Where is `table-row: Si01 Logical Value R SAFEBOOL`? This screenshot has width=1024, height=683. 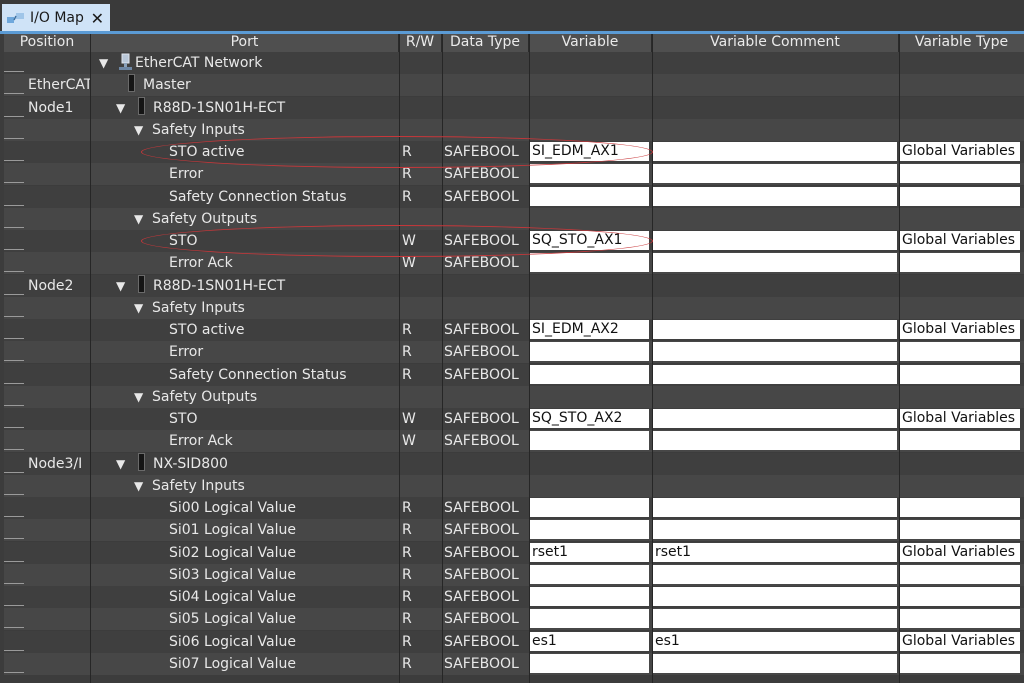
table-row: Si01 Logical Value R SAFEBOOL is located at coordinates (514, 530).